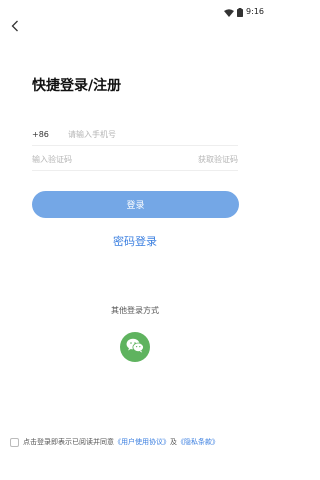 Image resolution: width=320 pixels, height=480 pixels. I want to click on back-button, so click(15, 26).